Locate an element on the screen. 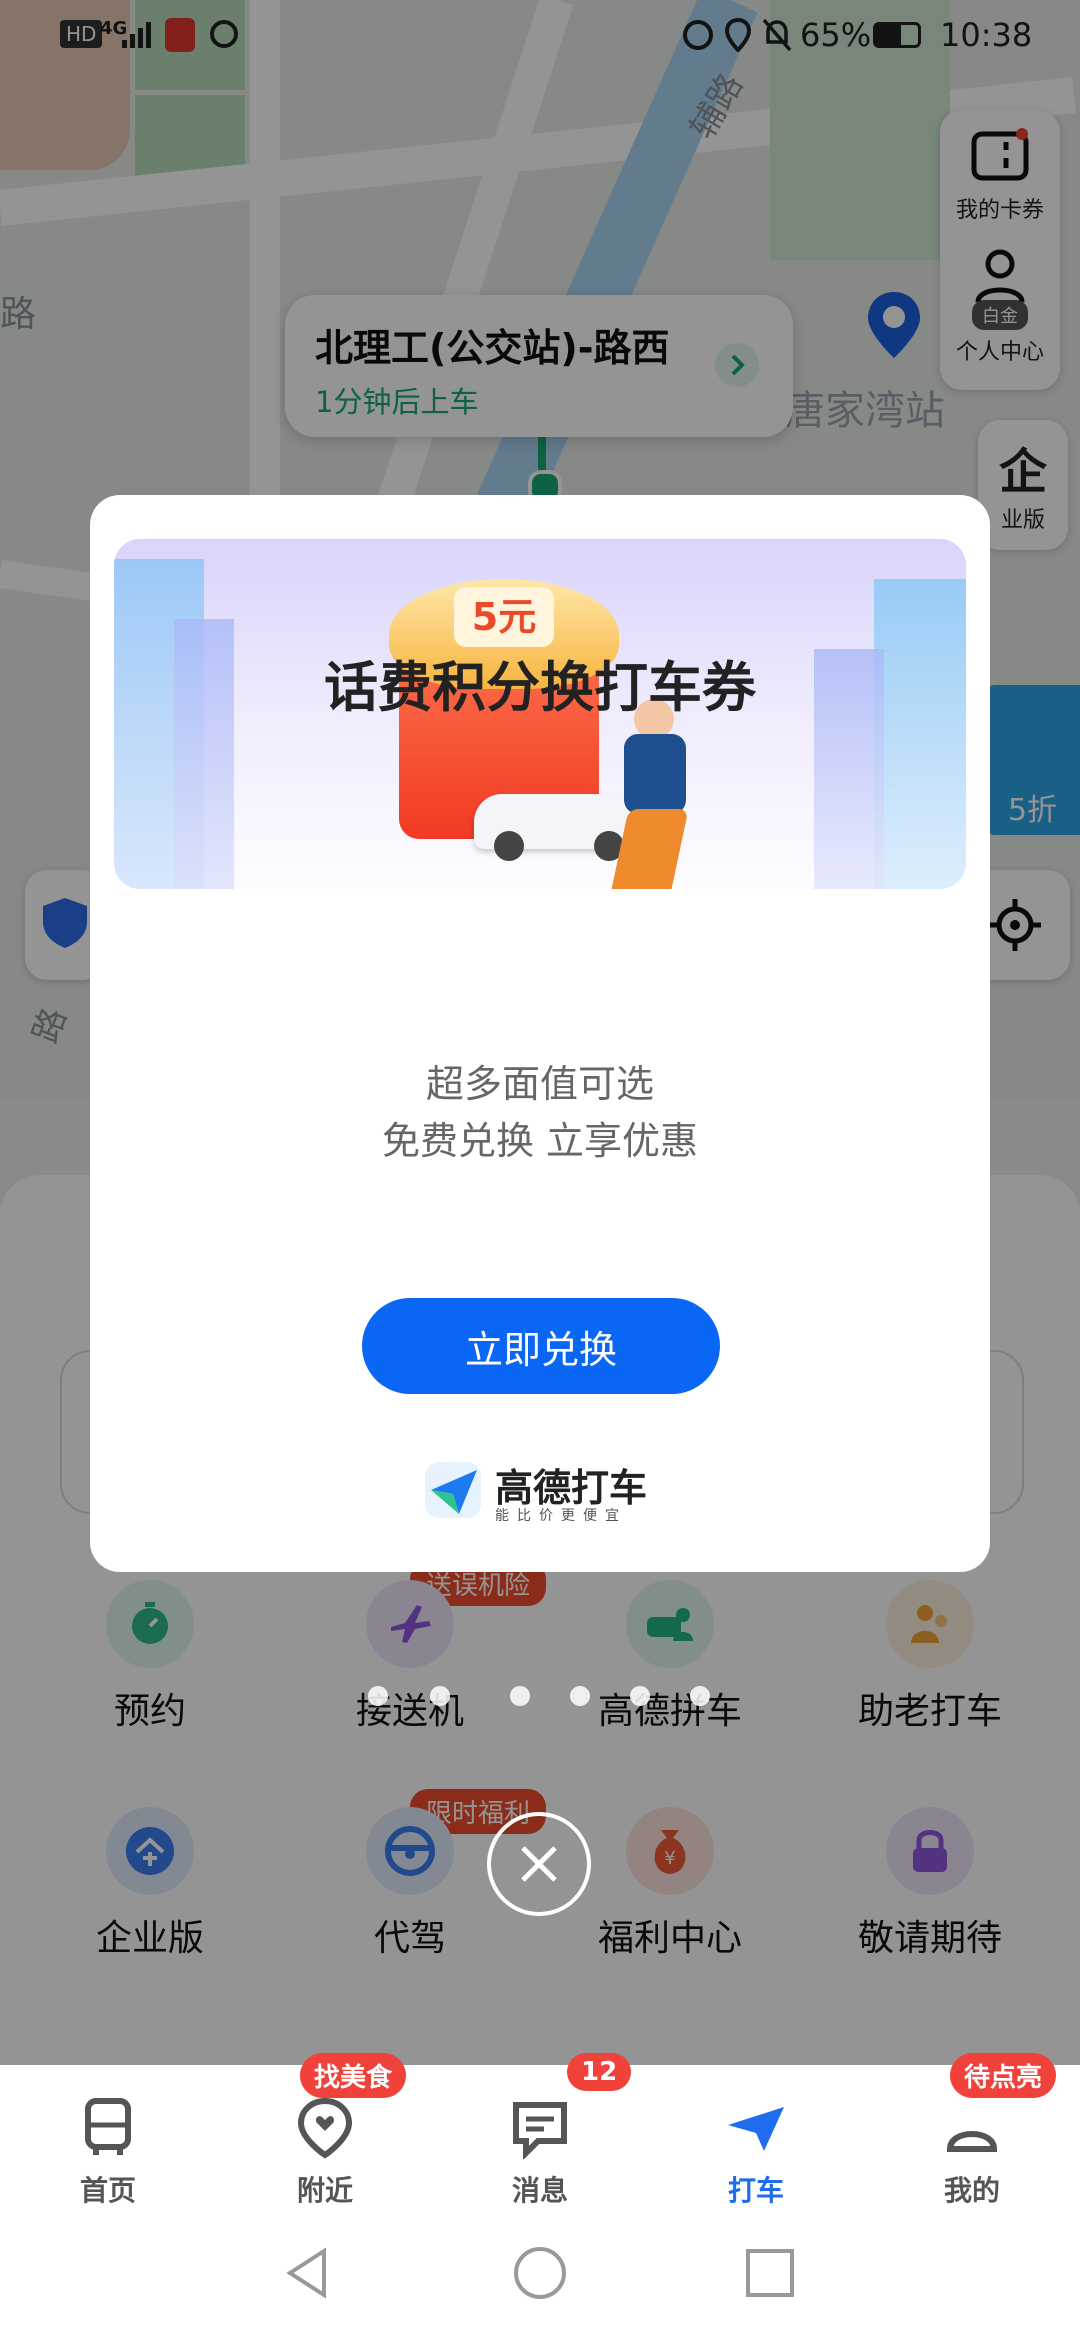  recents-nav-icon is located at coordinates (770, 2273).